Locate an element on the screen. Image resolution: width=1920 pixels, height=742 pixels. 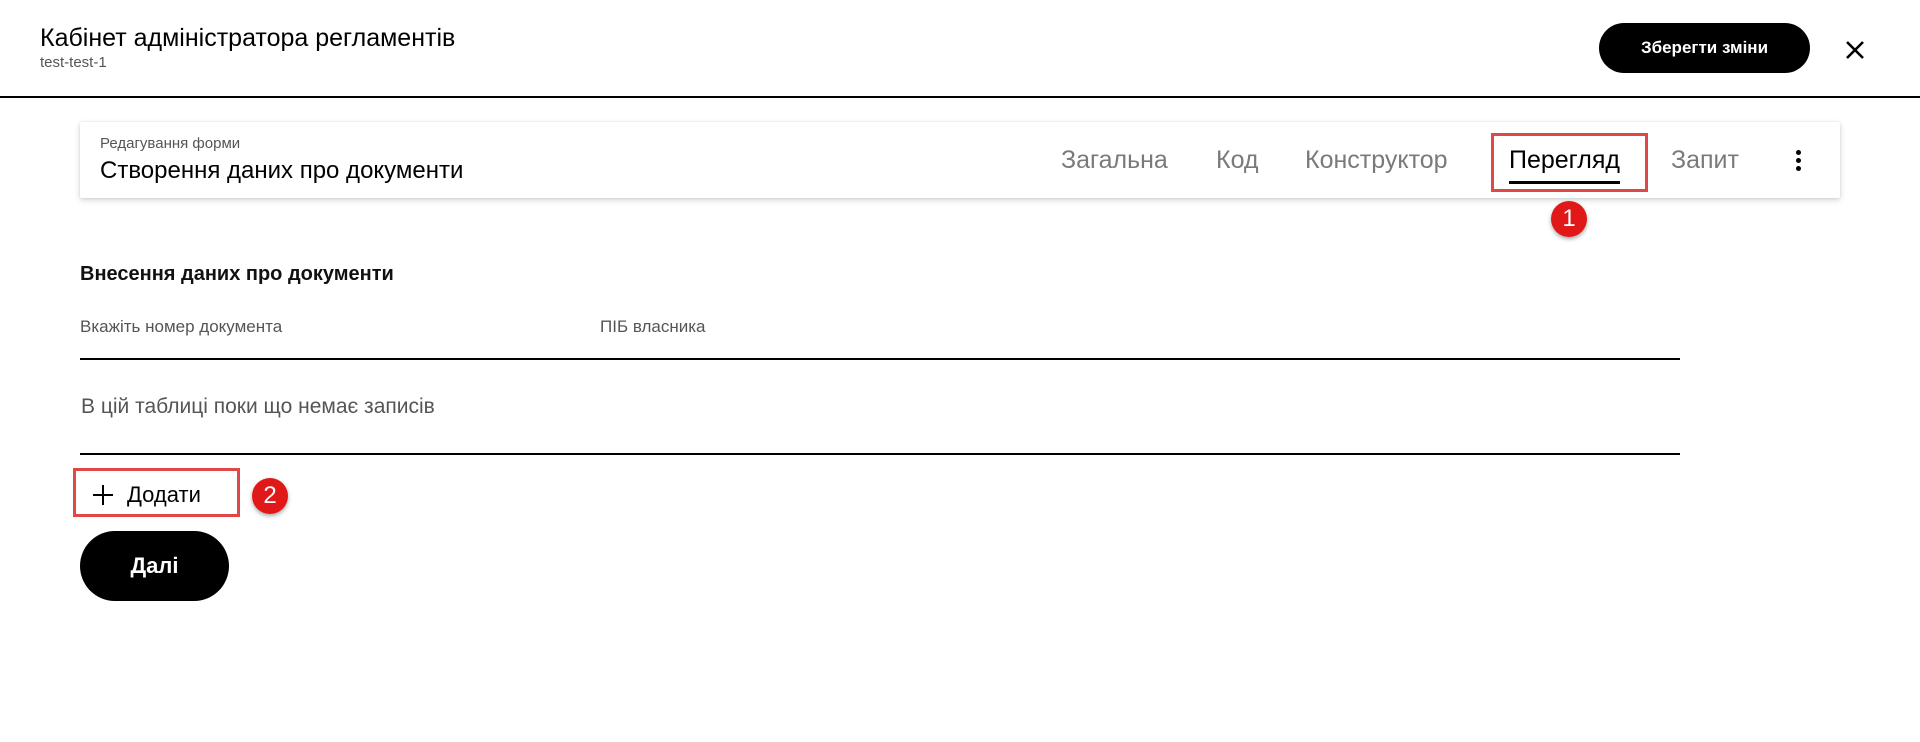
close-button is located at coordinates (1855, 50).